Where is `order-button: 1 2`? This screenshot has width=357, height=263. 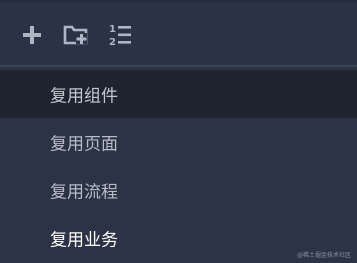 order-button: 1 2 is located at coordinates (120, 35).